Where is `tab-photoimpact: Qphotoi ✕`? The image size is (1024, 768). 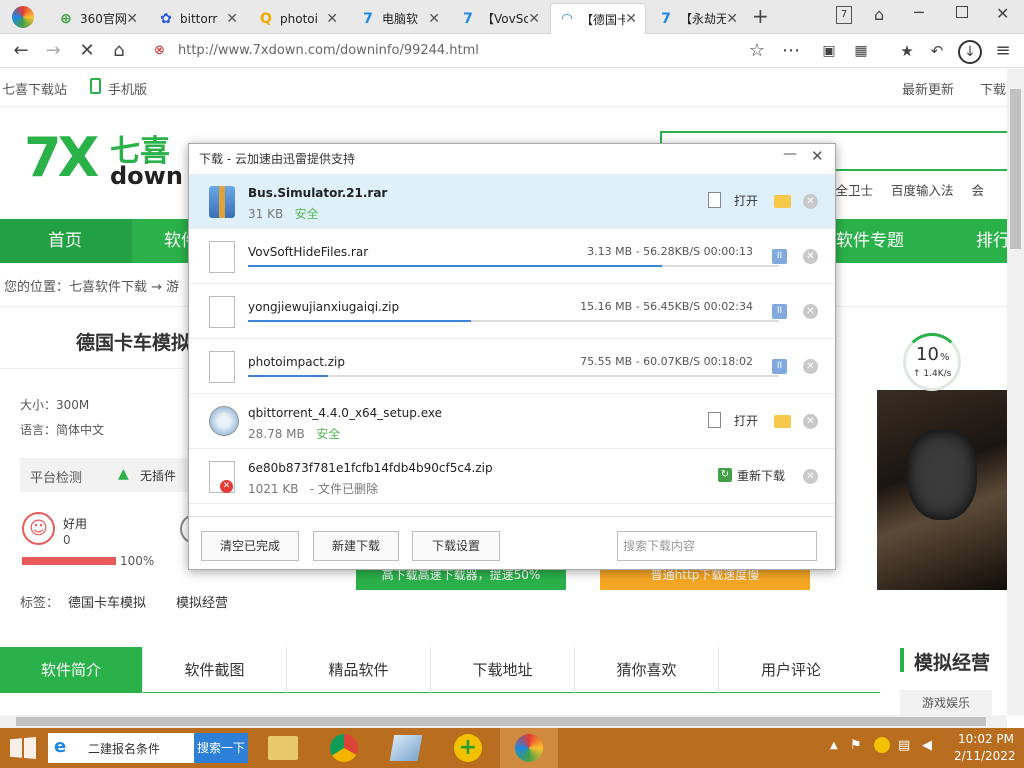 tab-photoimpact: Qphotoi ✕ is located at coordinates (298, 18).